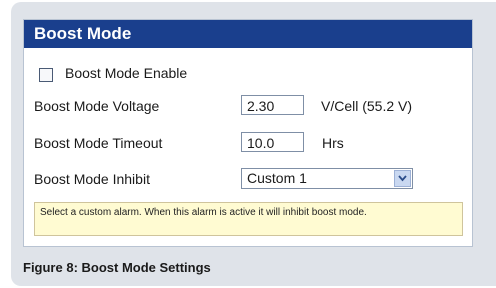 The height and width of the screenshot is (288, 496). I want to click on inhibit-selected-value: Custom 1, so click(277, 178).